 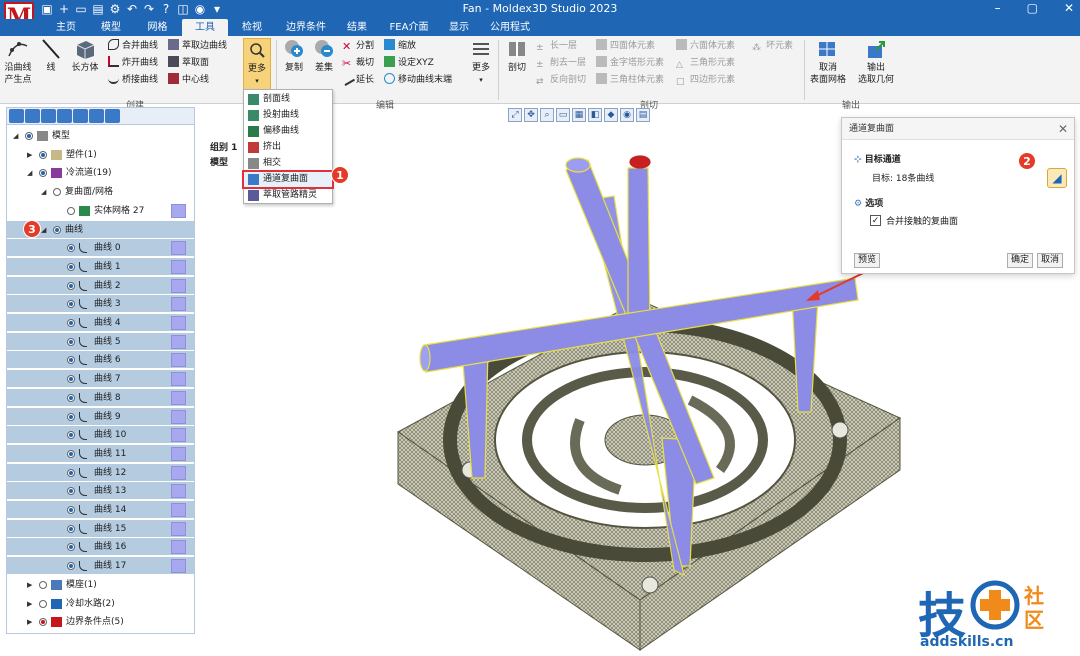 What do you see at coordinates (188, 80) in the screenshot?
I see `center-line-button: 中心线` at bounding box center [188, 80].